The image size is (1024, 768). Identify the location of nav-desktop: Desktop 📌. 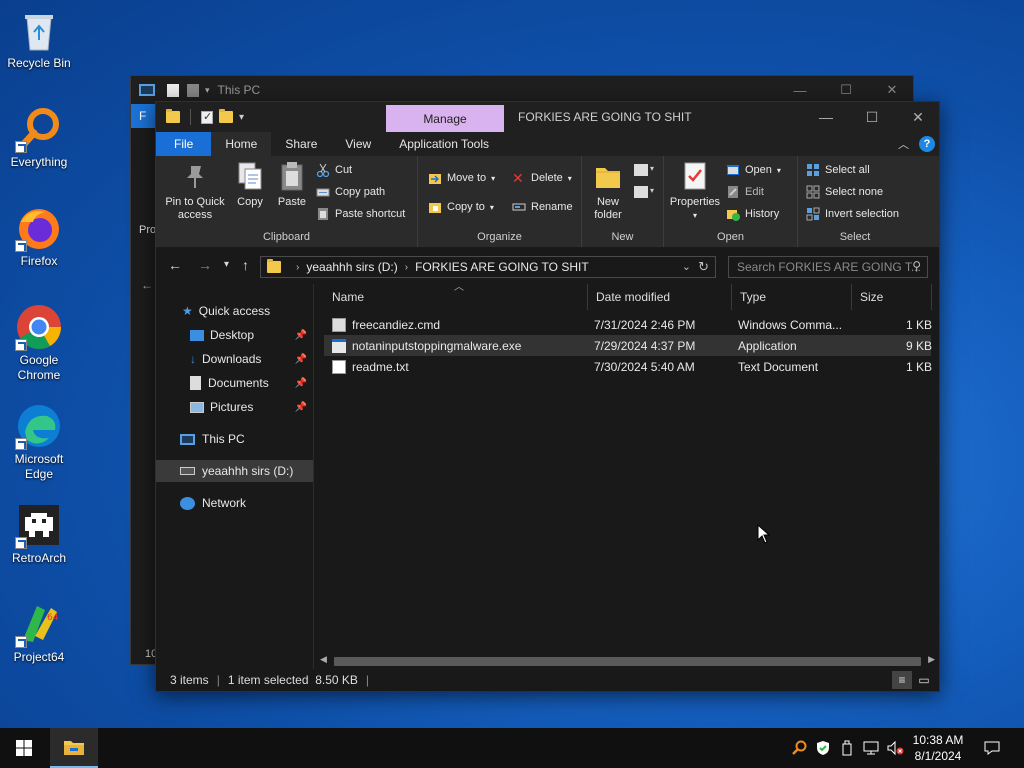
(234, 335).